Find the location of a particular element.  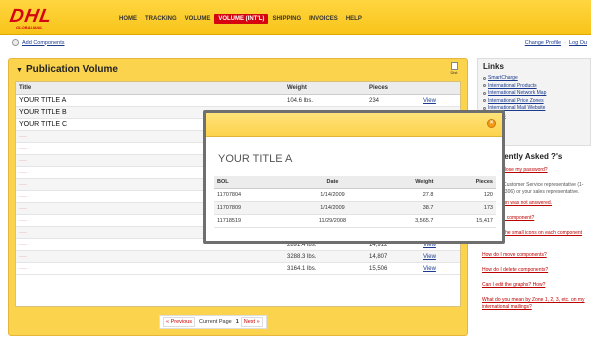

row-bol: 11707804 is located at coordinates (252, 195).